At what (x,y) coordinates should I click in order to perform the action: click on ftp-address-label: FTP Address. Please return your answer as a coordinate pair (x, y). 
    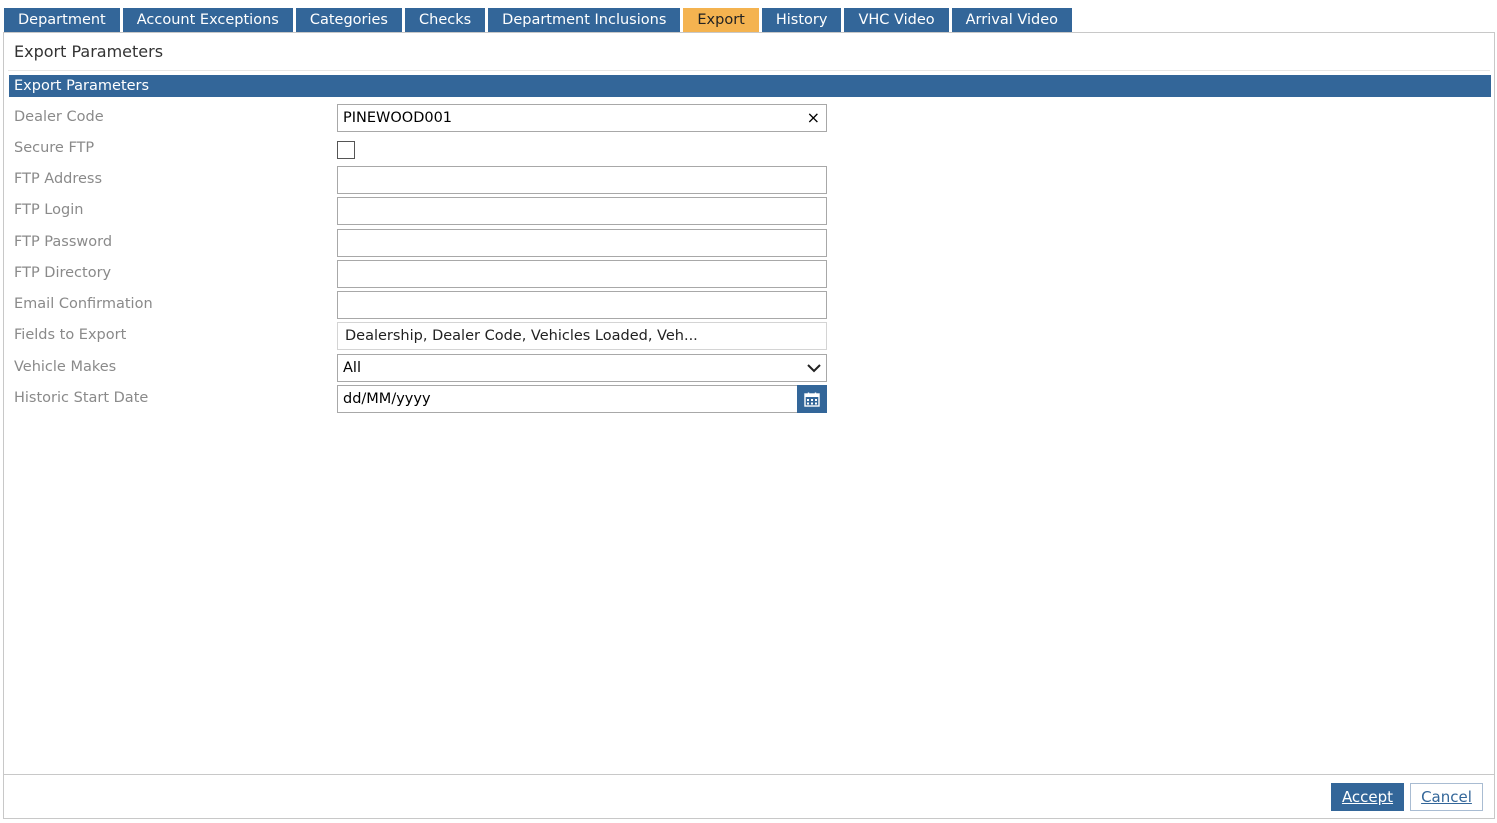
    Looking at the image, I should click on (58, 179).